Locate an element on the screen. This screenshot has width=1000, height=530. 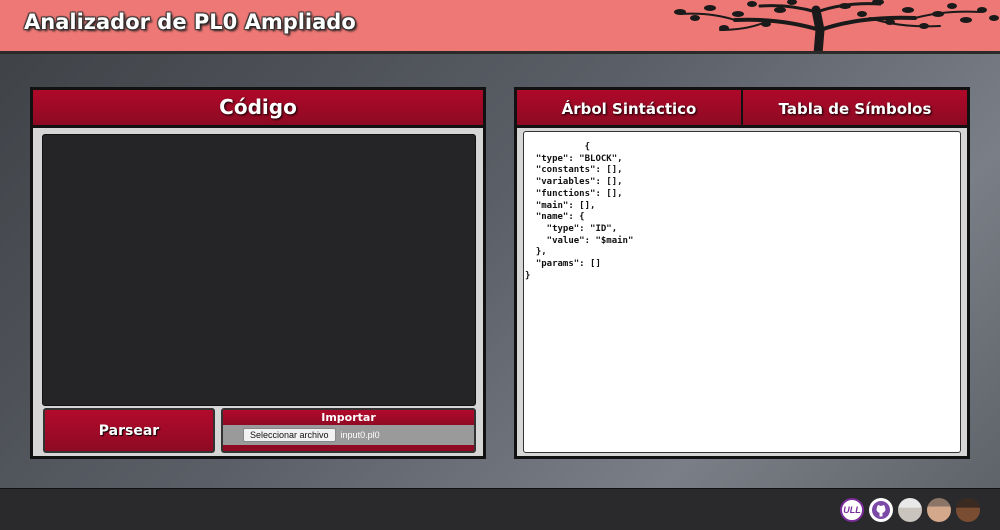
tab-syntax-tree: Árbol Sintáctico is located at coordinates (629, 107).